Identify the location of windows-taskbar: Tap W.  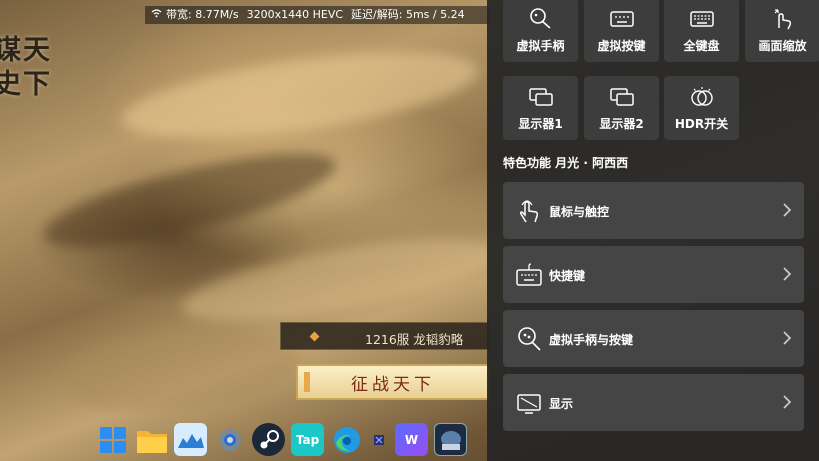
(292, 439).